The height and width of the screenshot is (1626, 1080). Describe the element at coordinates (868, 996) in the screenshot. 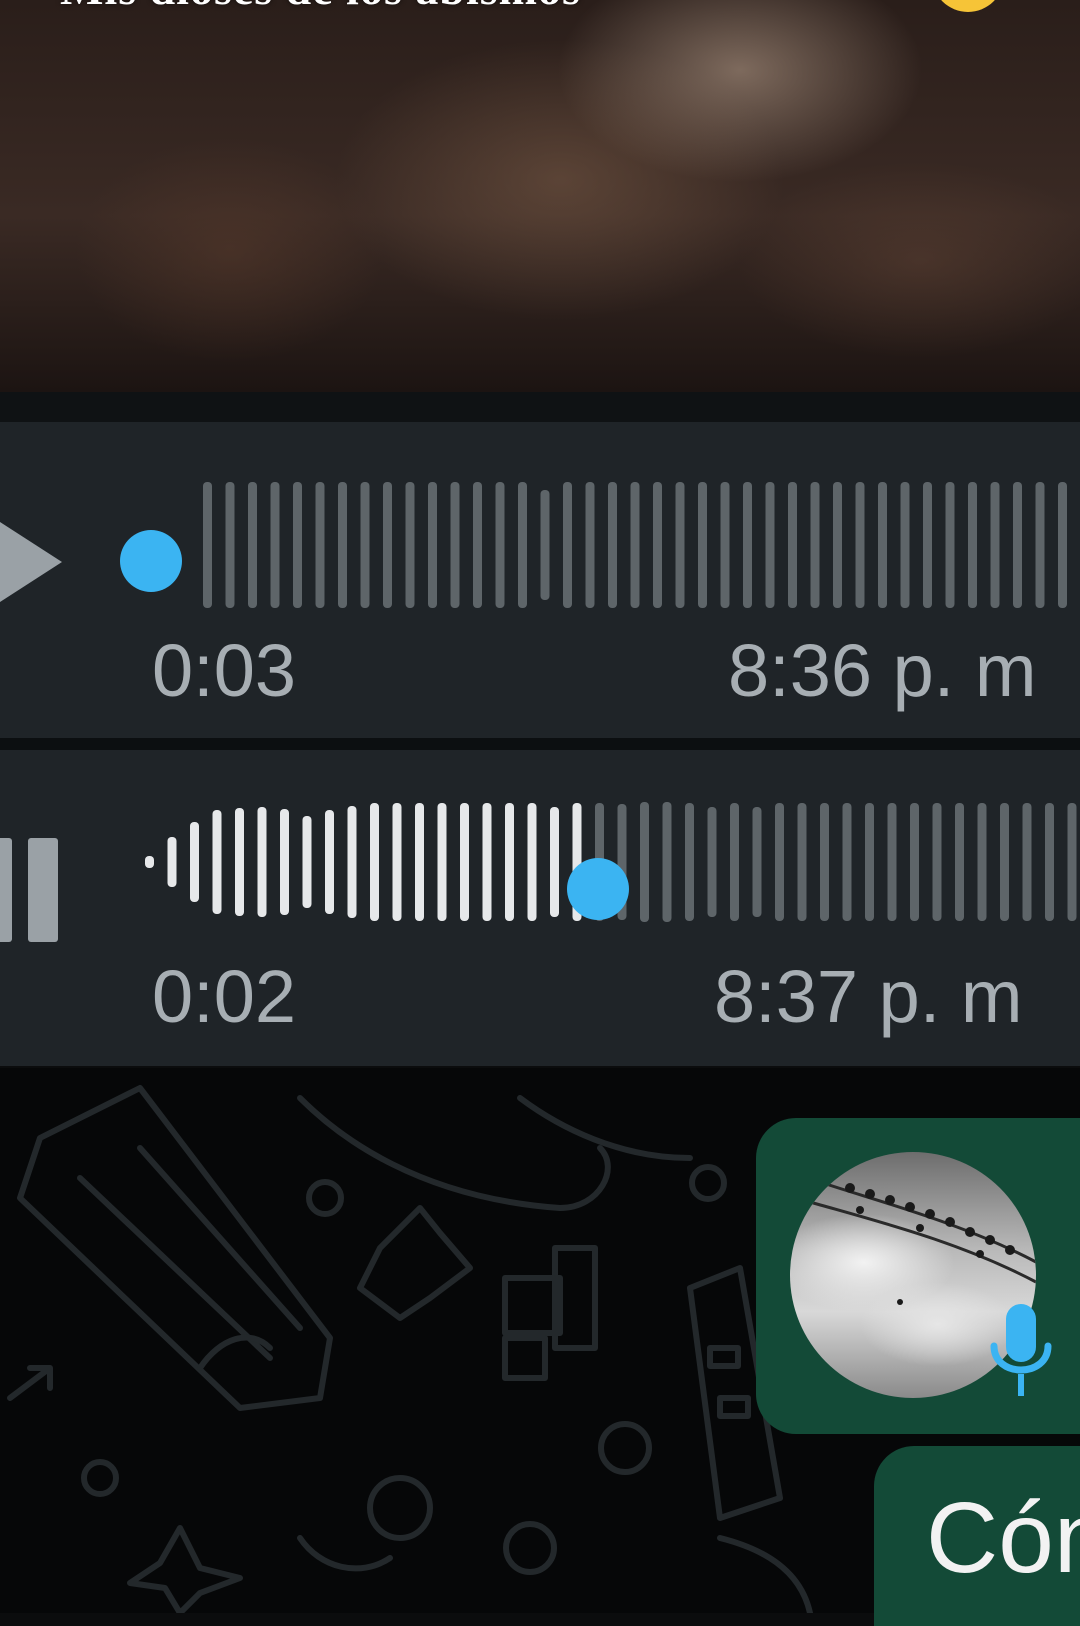

I see `message-timestamp: 8:37 p. m` at that location.